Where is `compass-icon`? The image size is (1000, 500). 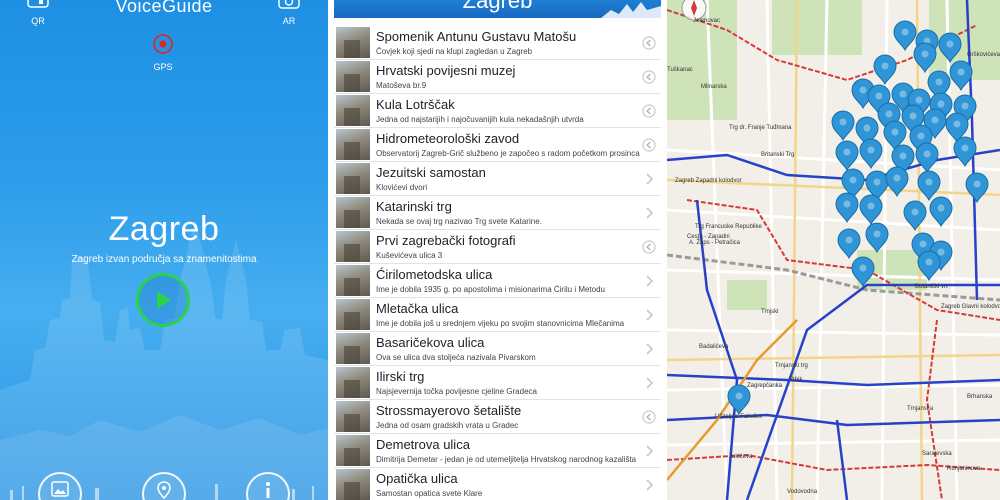
compass-icon is located at coordinates (694, 10).